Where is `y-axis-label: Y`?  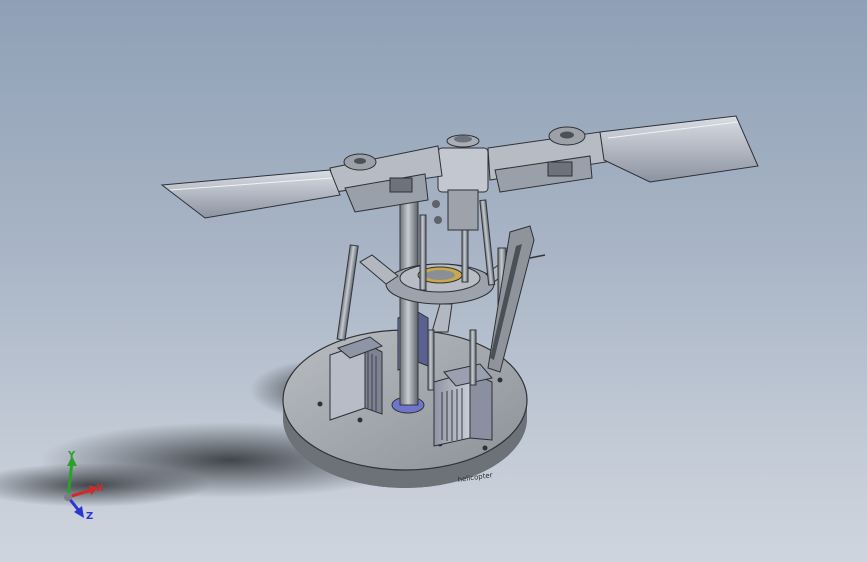 y-axis-label: Y is located at coordinates (71, 455).